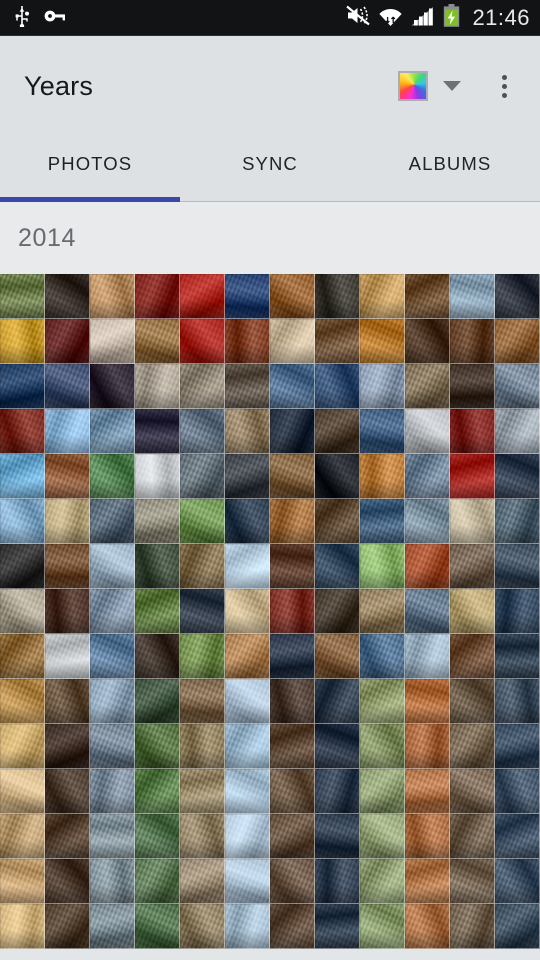 This screenshot has width=540, height=960. I want to click on section-header-year: 2014, so click(270, 238).